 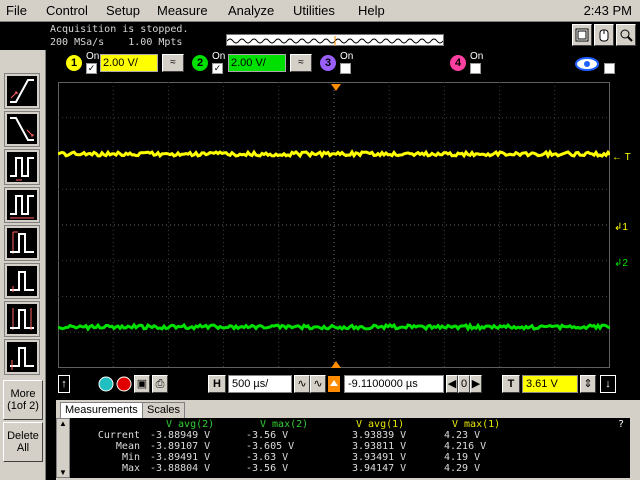 I want to click on trigger-marker-label: T, so click(x=628, y=157).